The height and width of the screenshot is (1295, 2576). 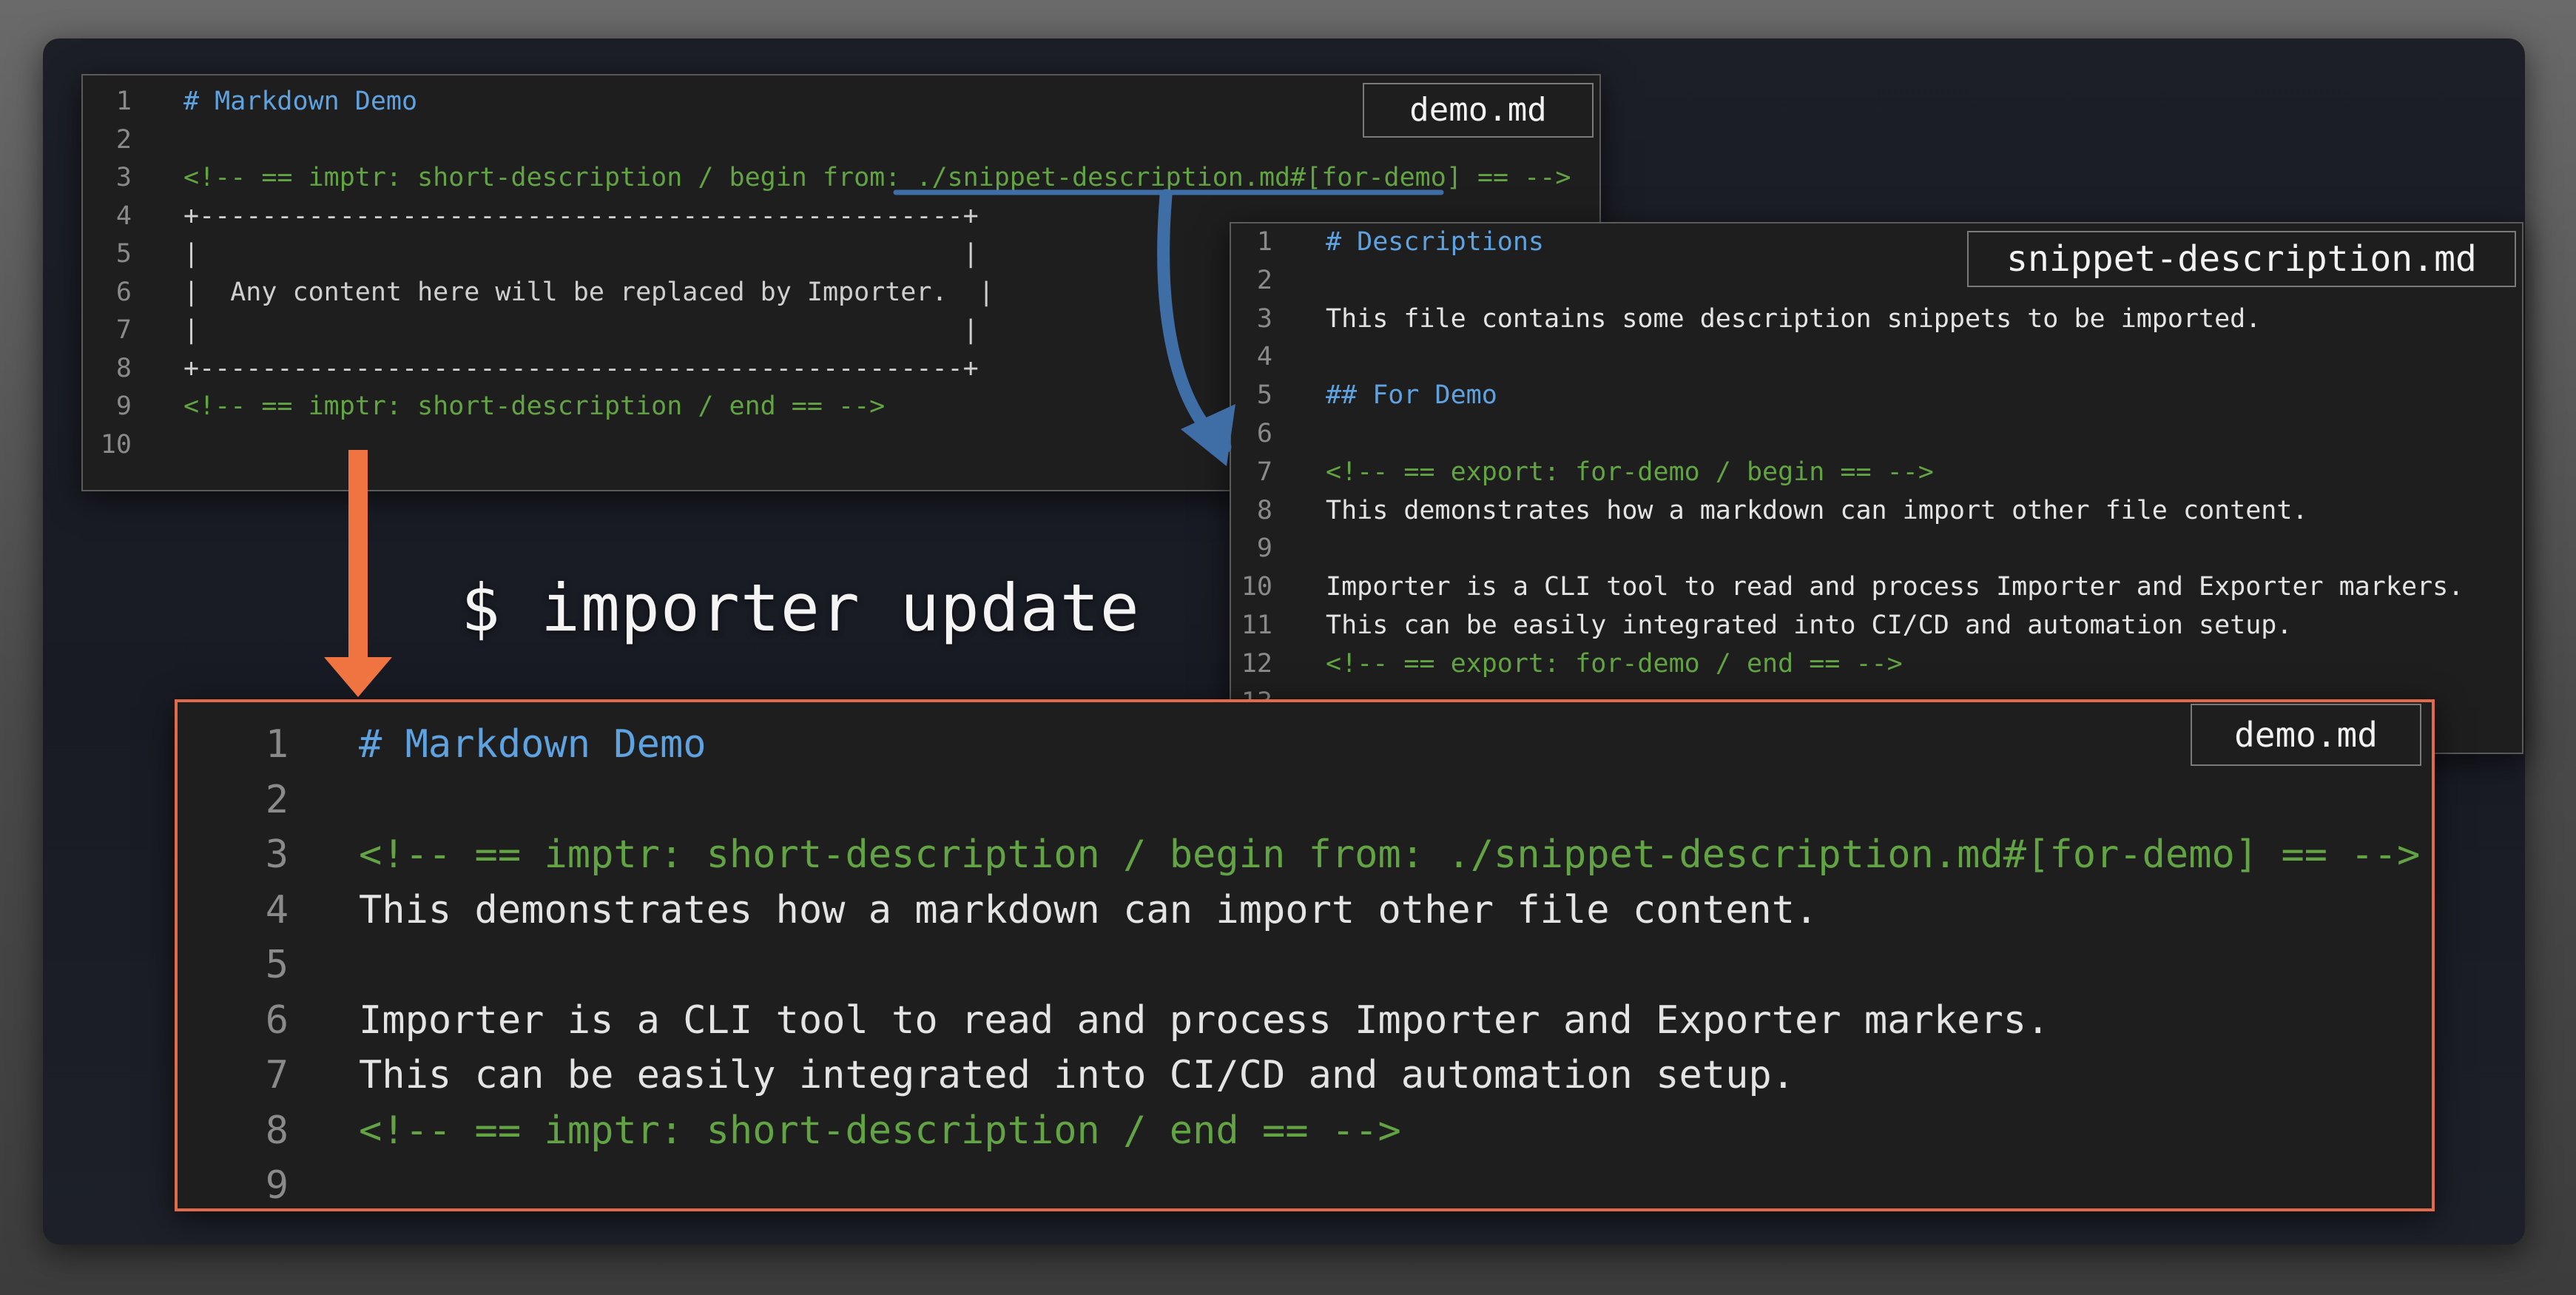 What do you see at coordinates (358, 554) in the screenshot?
I see `update-arrow-shaft` at bounding box center [358, 554].